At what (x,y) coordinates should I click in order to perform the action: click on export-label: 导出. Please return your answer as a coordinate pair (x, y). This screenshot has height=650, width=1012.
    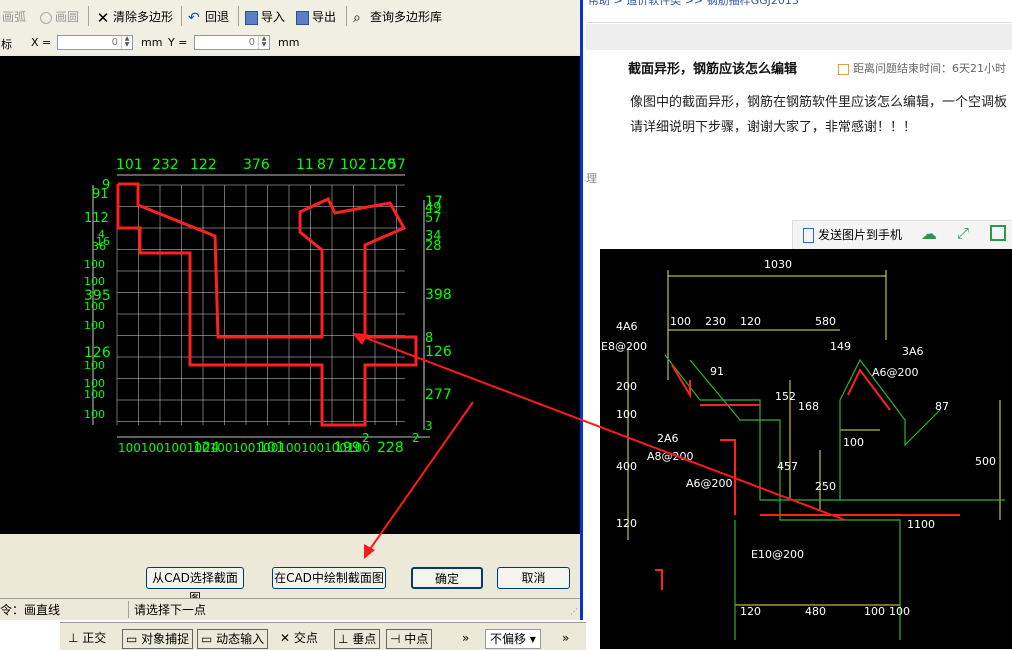
    Looking at the image, I should click on (324, 17).